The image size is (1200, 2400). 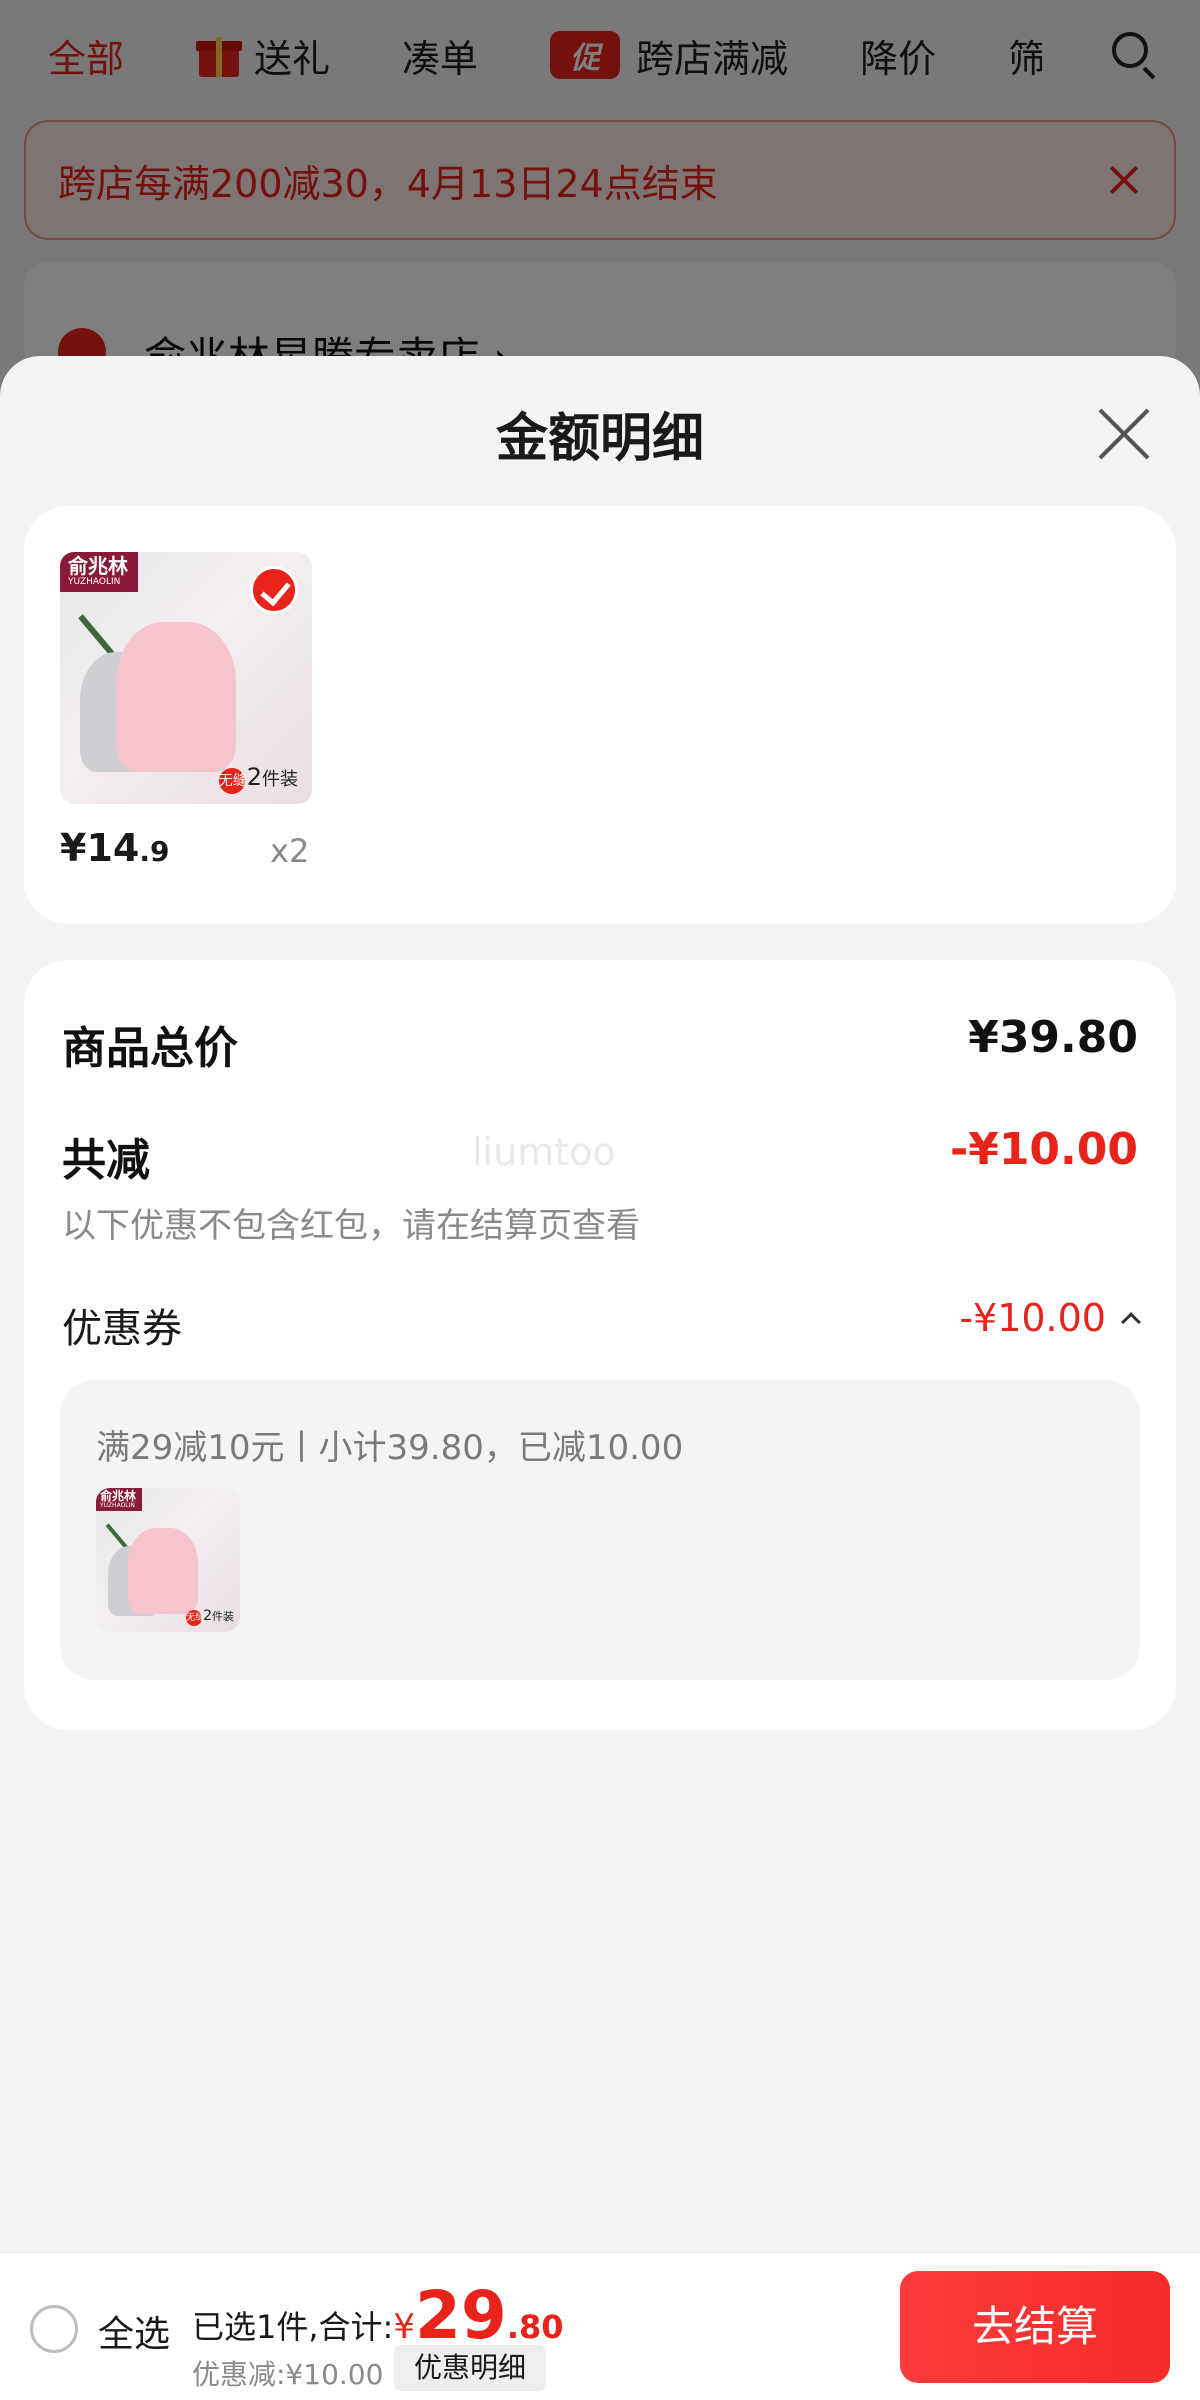 What do you see at coordinates (290, 851) in the screenshot?
I see `item-quantity: x2` at bounding box center [290, 851].